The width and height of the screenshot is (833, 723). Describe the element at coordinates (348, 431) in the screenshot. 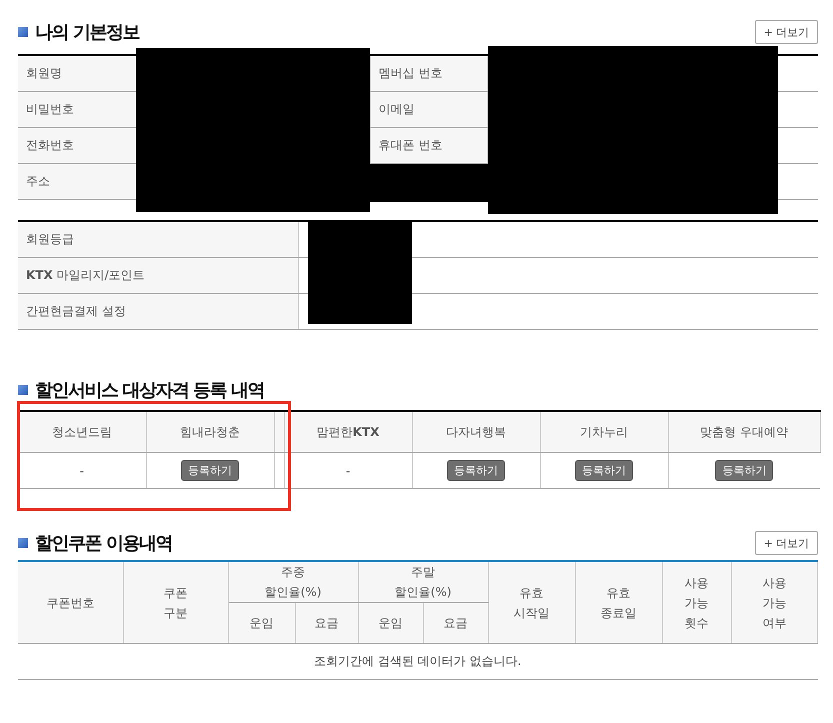

I see `column-header: 맘편한KTX` at that location.